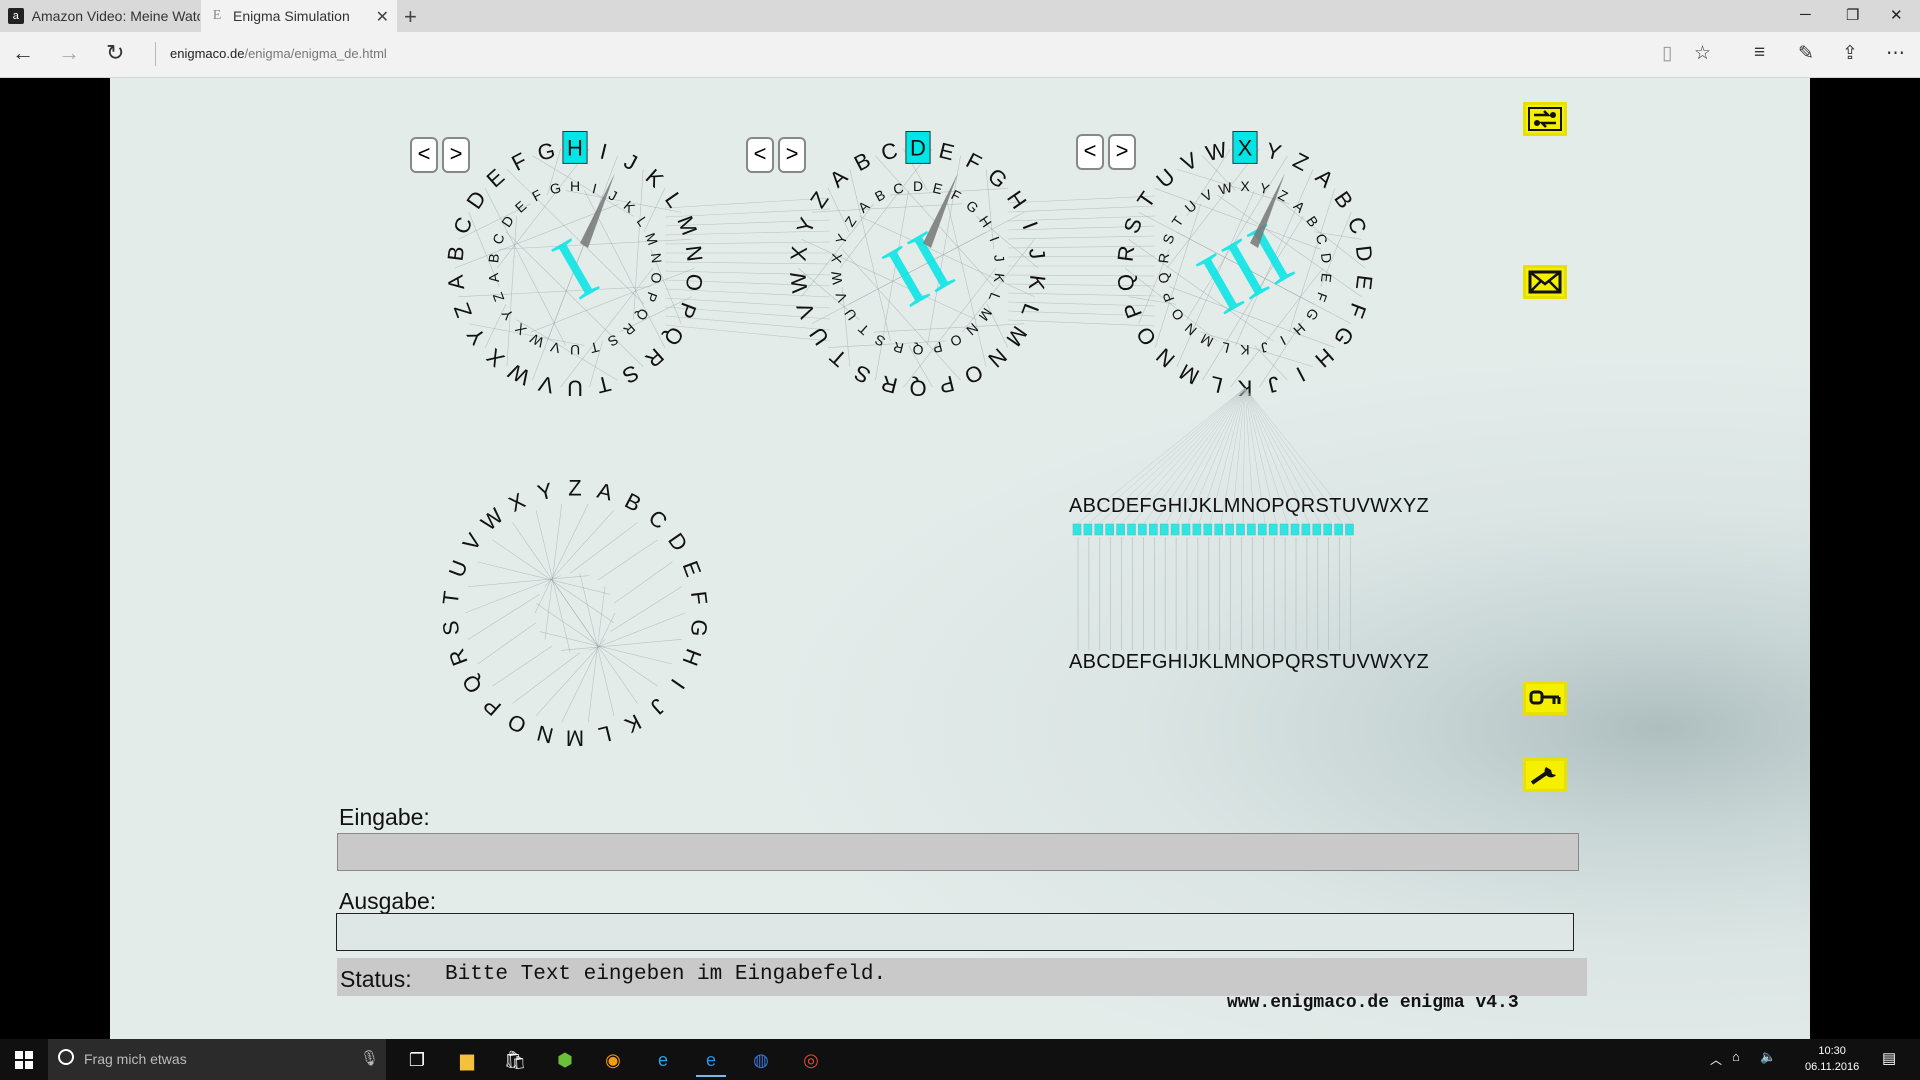  I want to click on rotor-right-inner-letter: Q, so click(1163, 277).